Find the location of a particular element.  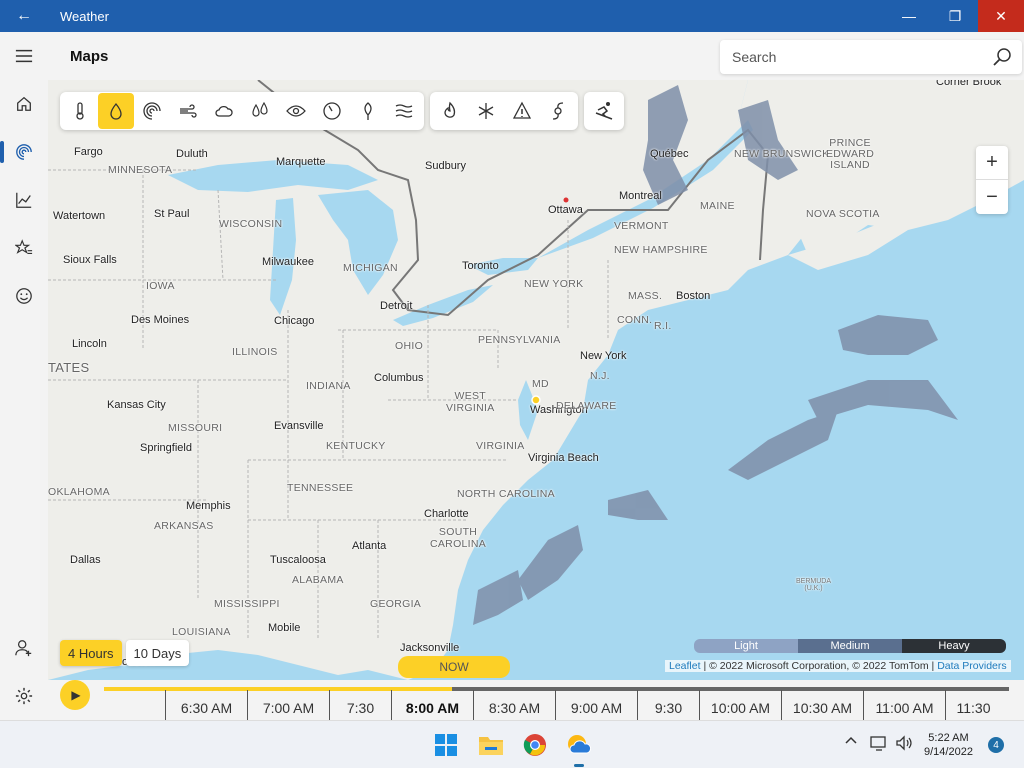

minimize-icon: — is located at coordinates (909, 16).